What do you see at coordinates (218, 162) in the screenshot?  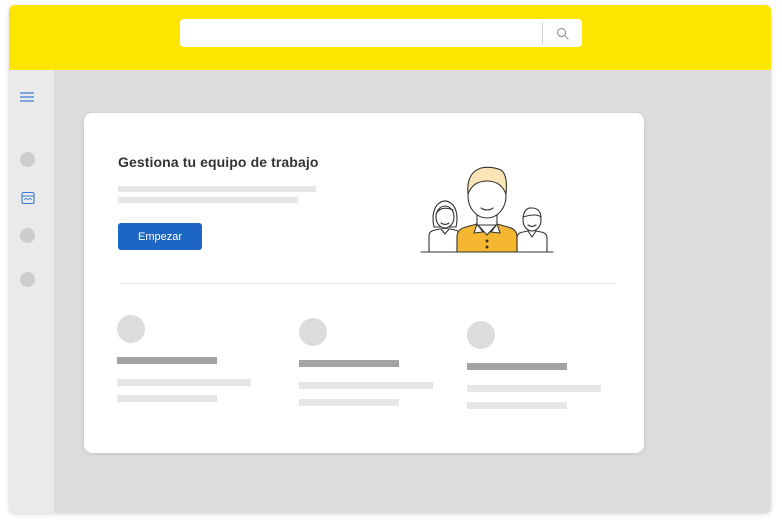 I see `card-title: Gestiona tu equipo de trabajo` at bounding box center [218, 162].